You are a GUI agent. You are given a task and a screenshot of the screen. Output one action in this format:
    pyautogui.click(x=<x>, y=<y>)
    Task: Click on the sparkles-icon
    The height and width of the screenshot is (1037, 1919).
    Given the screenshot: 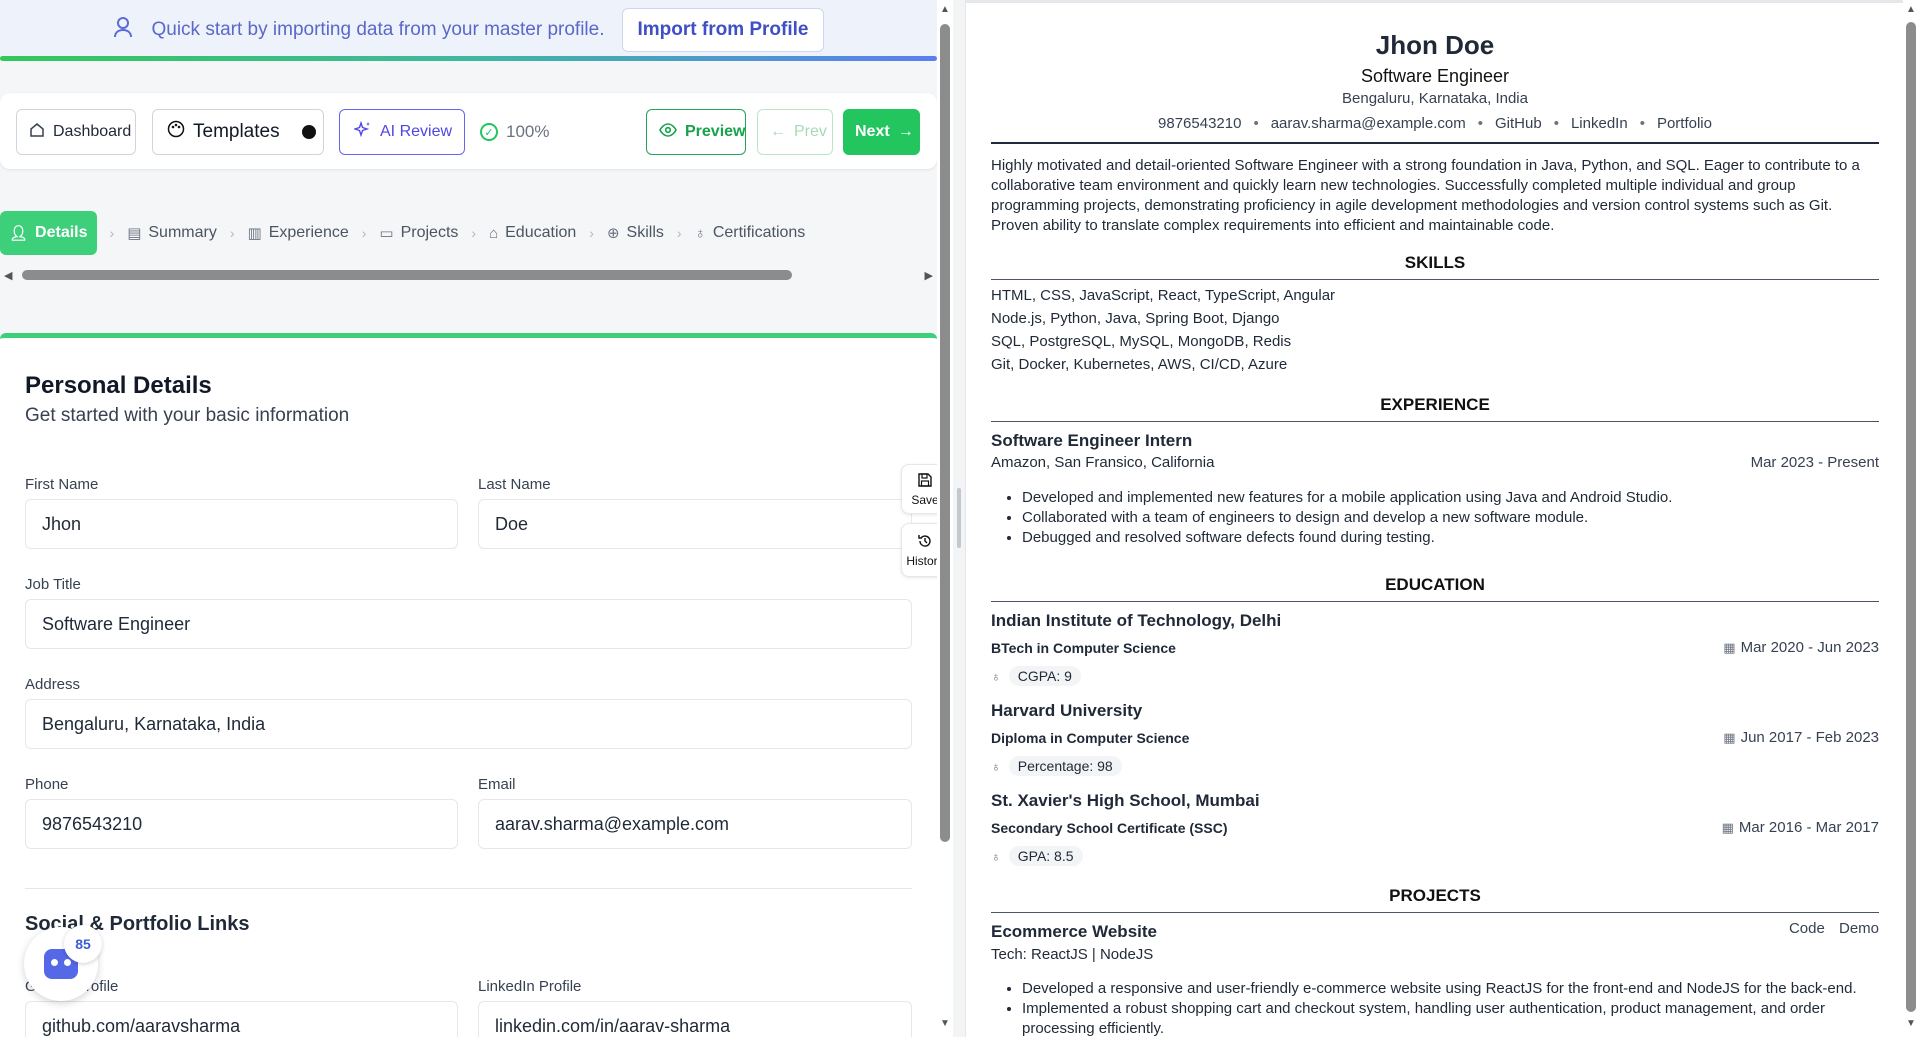 What is the action you would take?
    pyautogui.click(x=362, y=132)
    